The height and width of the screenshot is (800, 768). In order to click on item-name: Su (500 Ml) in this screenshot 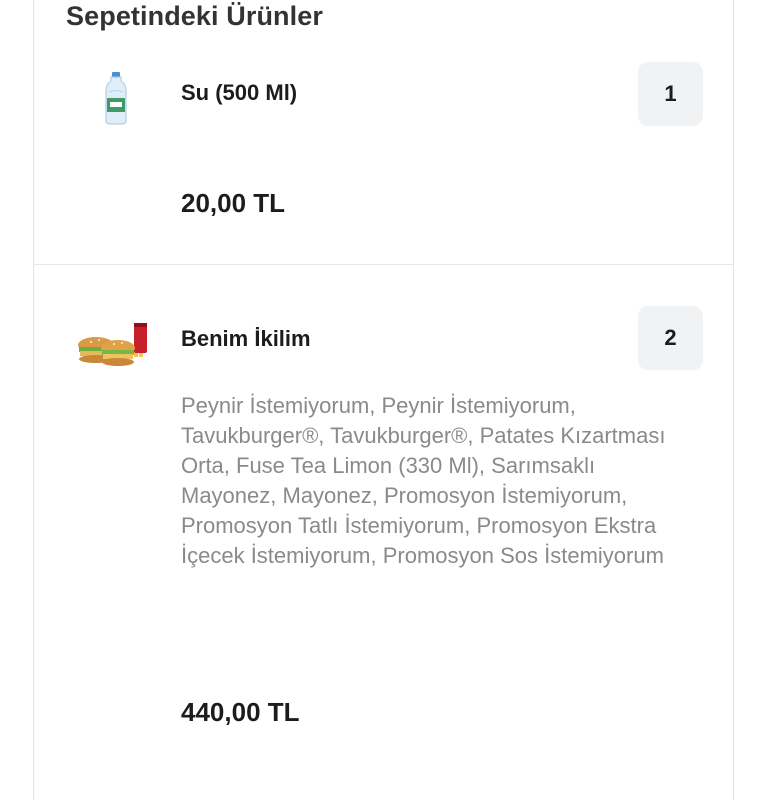, I will do `click(239, 92)`.